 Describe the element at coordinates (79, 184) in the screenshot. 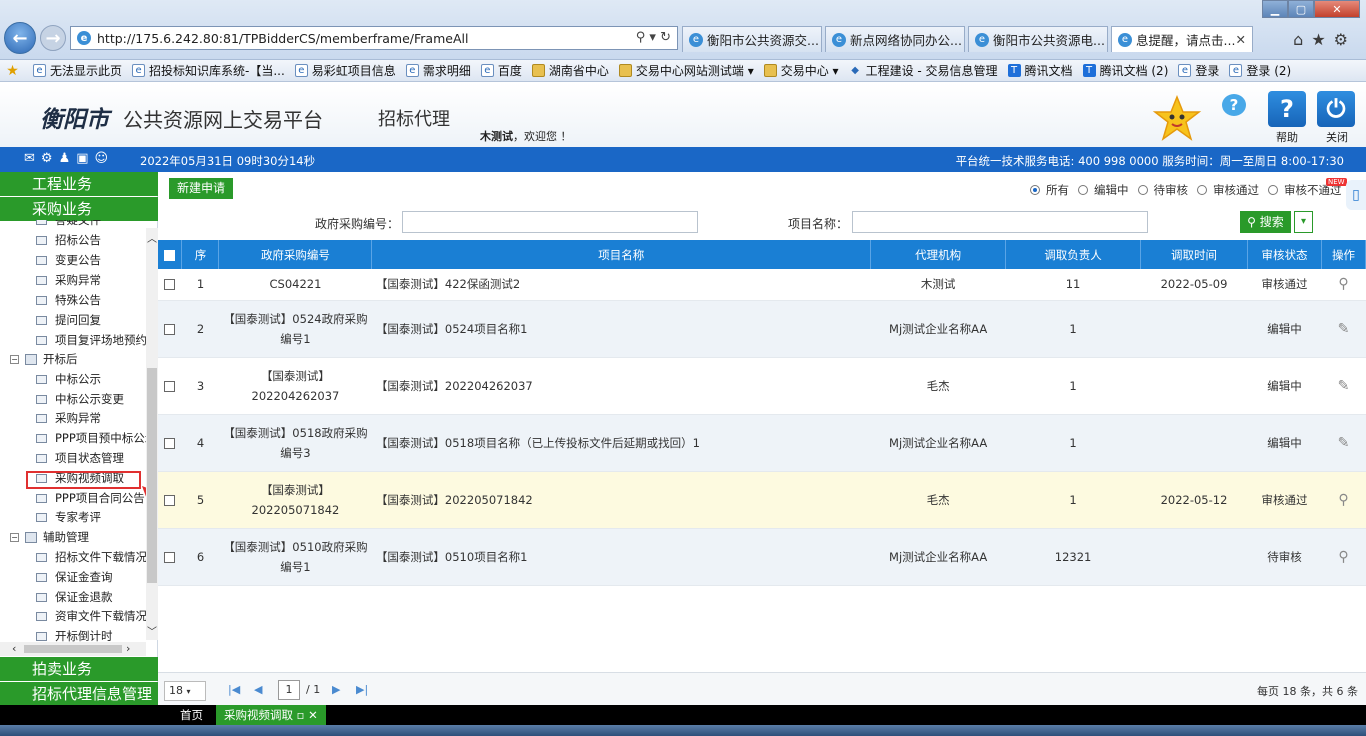

I see `section-engineering: 工程业务` at that location.